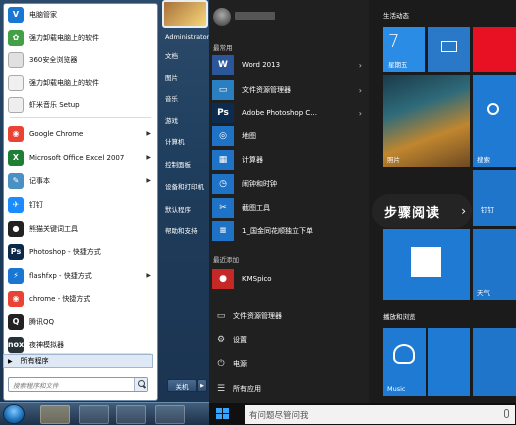 The width and height of the screenshot is (516, 425). I want to click on app-item: ▭ 文件资源管理器 ›, so click(289, 90).